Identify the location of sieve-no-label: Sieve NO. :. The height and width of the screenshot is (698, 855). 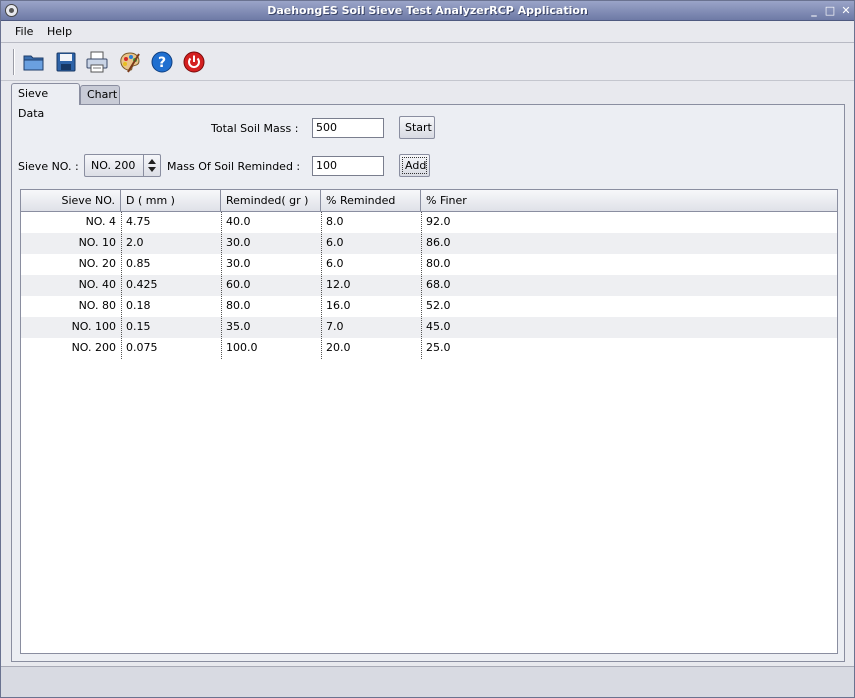
(48, 166).